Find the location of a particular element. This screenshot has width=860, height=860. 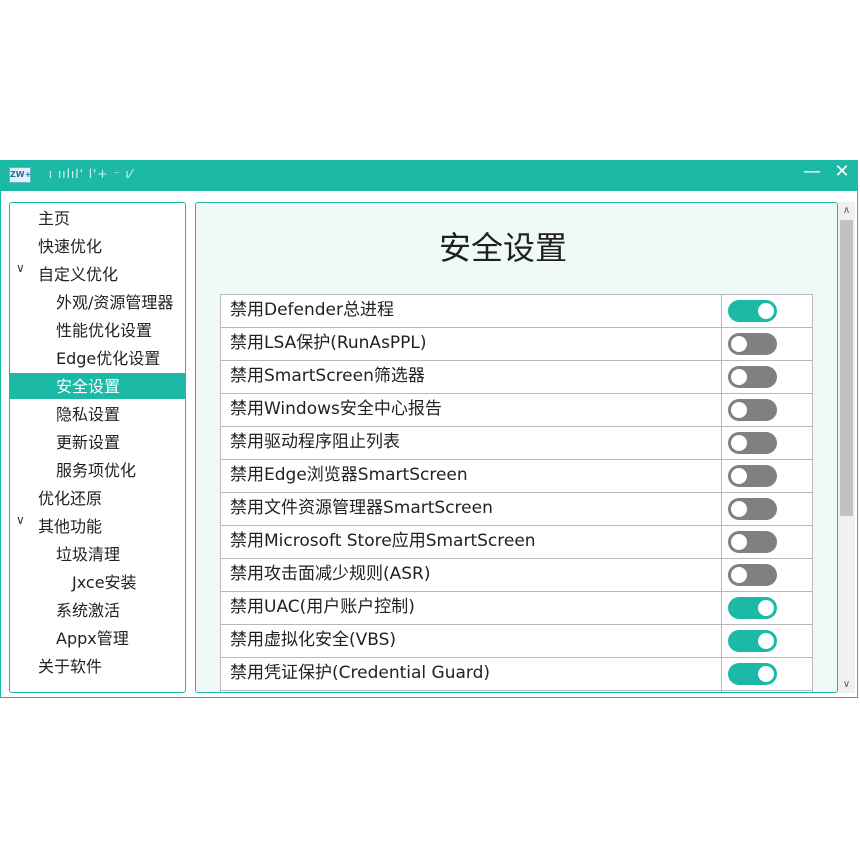

sidebar-item-label: 其他功能 is located at coordinates (70, 526).